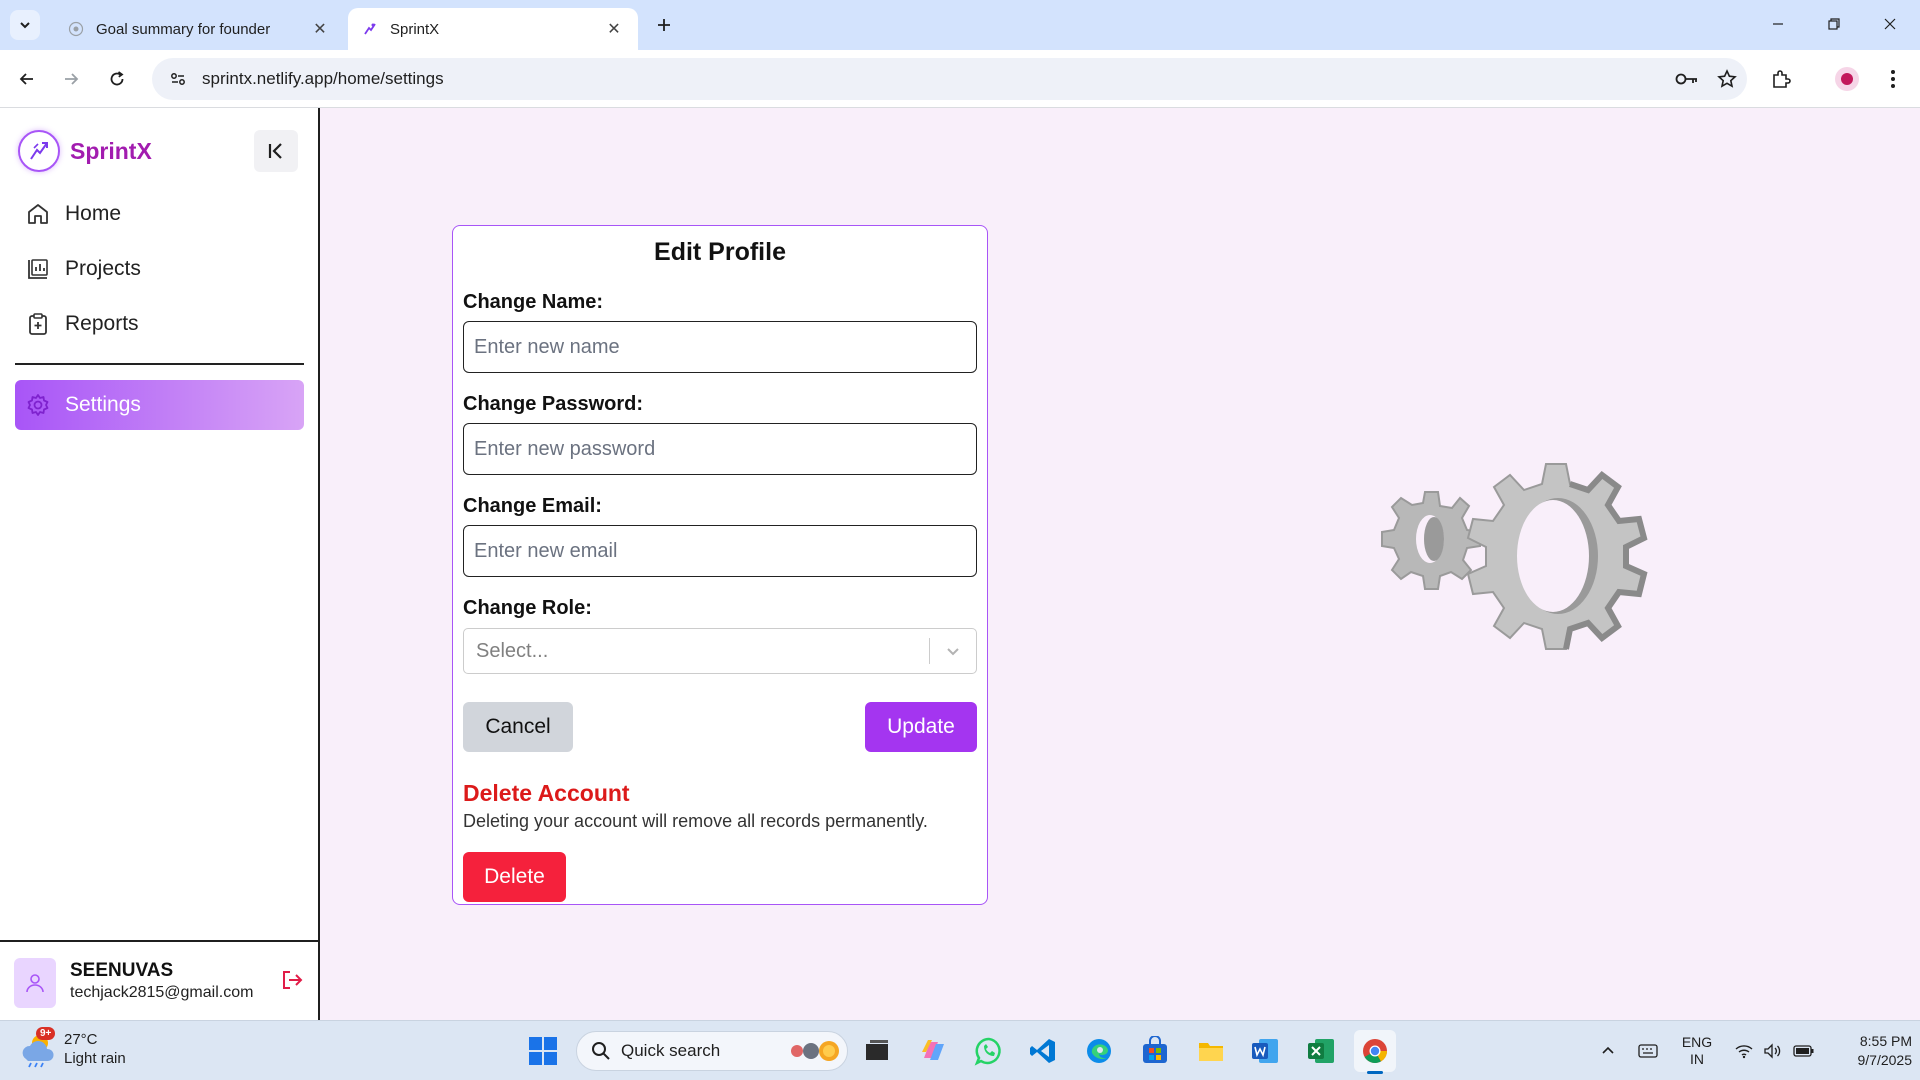  I want to click on sidebar-item-label: Settings, so click(103, 404).